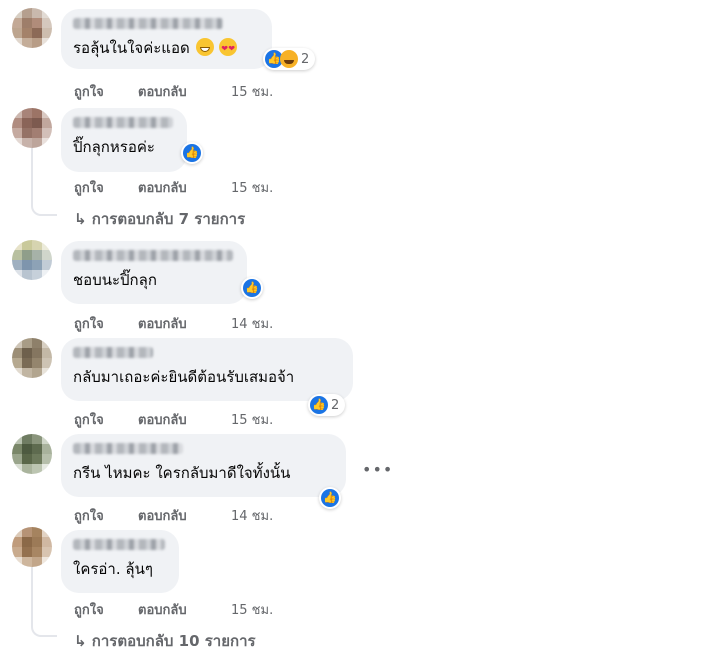 The image size is (713, 653). Describe the element at coordinates (204, 47) in the screenshot. I see `grinning-emoji-icon` at that location.